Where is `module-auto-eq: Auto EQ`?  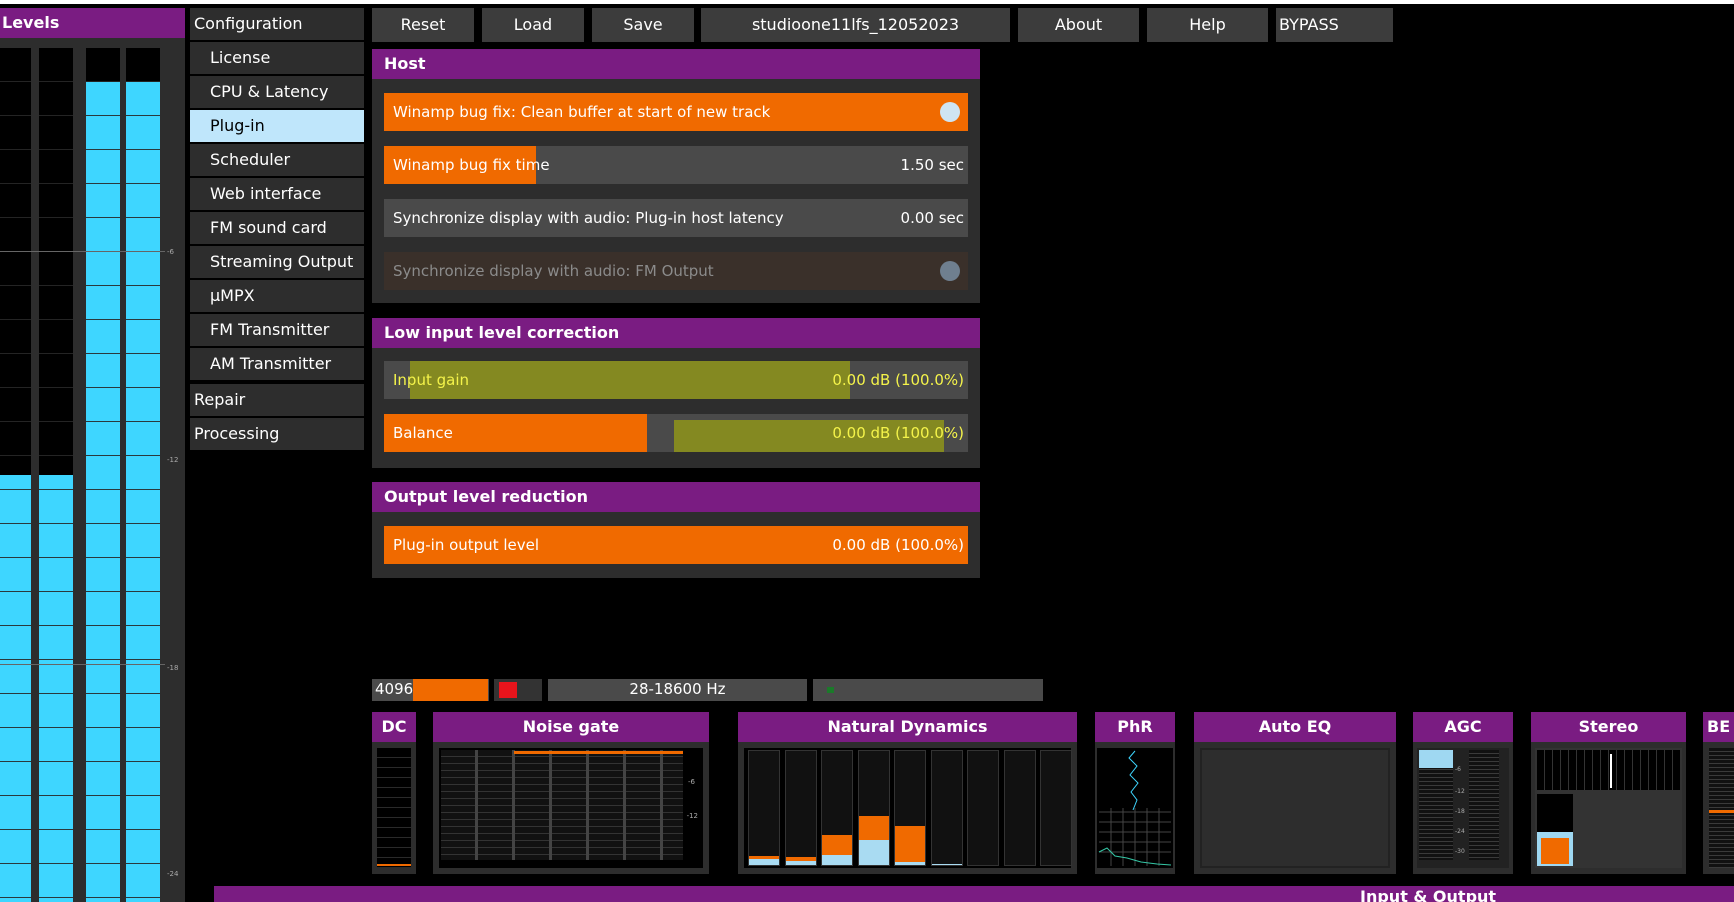
module-auto-eq: Auto EQ is located at coordinates (1295, 793).